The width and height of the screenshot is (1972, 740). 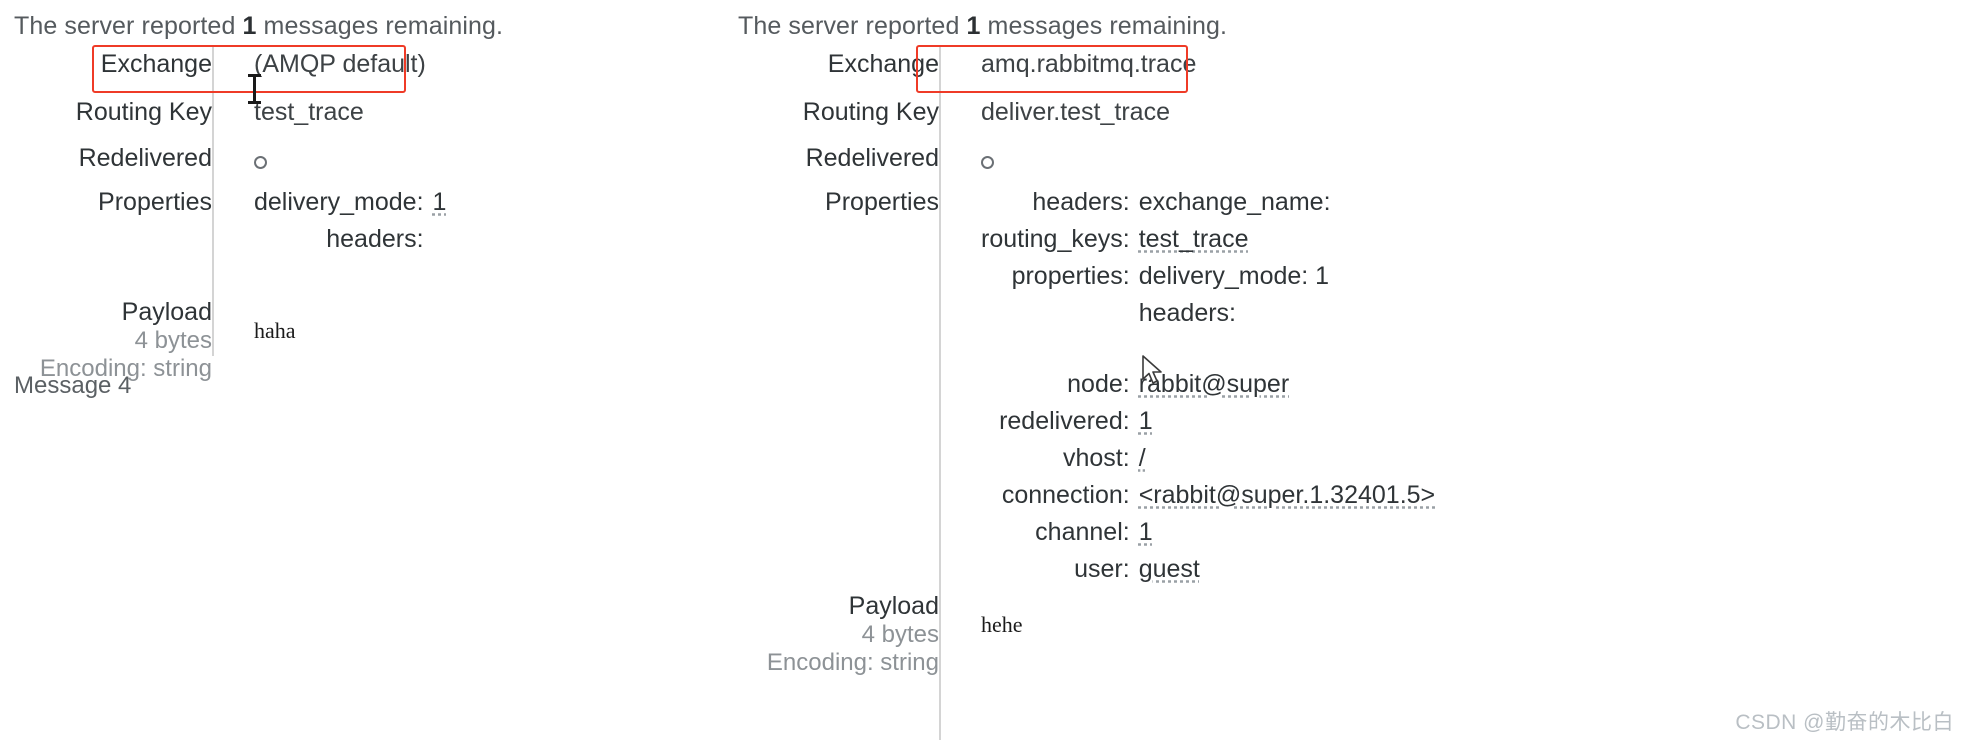 I want to click on property-item: connection: <rabbit@super.1.32401.5>, so click(x=1208, y=499).